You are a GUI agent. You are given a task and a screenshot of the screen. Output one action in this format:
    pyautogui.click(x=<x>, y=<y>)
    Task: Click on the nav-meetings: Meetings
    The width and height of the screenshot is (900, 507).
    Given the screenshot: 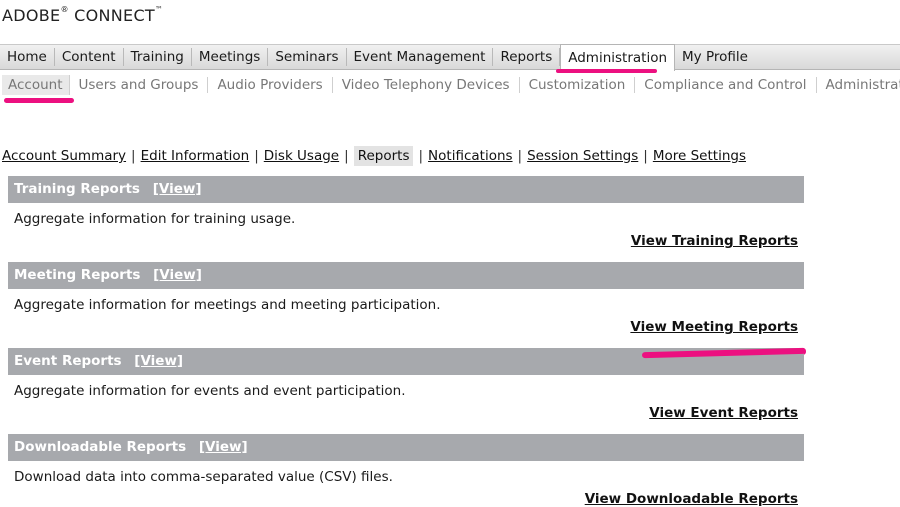 What is the action you would take?
    pyautogui.click(x=230, y=57)
    